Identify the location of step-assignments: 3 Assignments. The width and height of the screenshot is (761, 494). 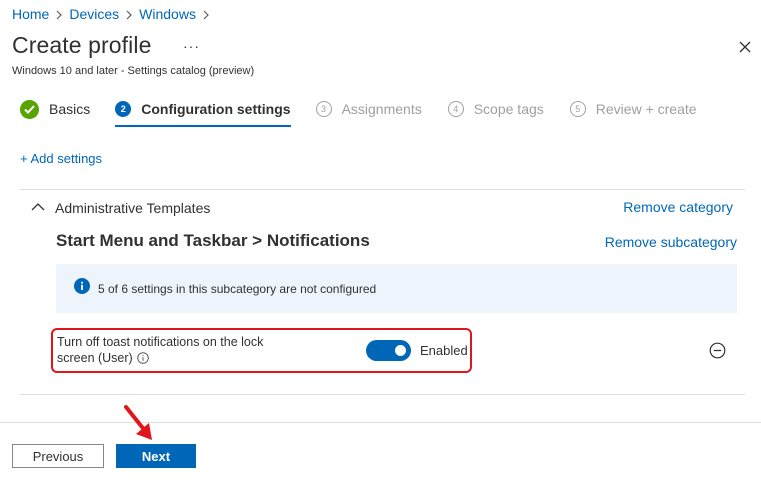
(368, 109).